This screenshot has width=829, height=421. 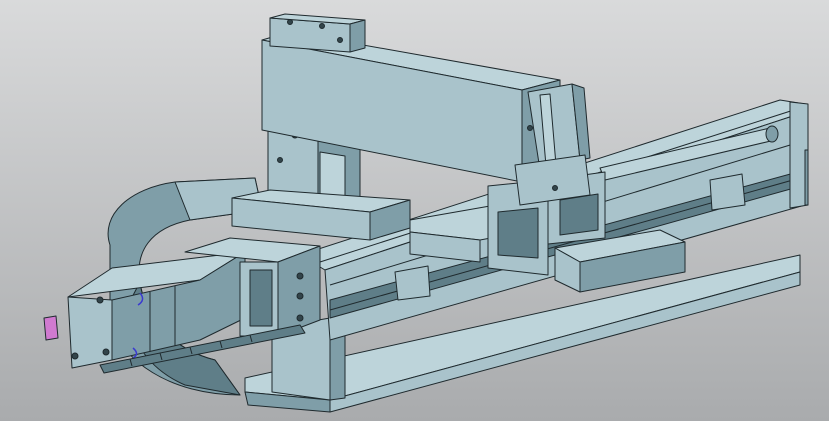 What do you see at coordinates (772, 134) in the screenshot?
I see `rail-rod-end` at bounding box center [772, 134].